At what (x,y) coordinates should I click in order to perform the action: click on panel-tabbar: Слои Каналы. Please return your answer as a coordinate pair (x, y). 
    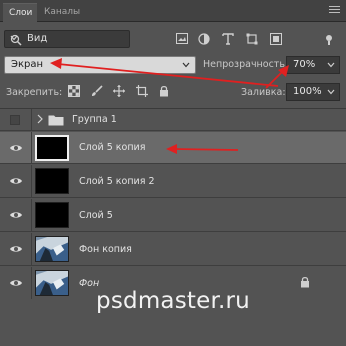
    Looking at the image, I should click on (173, 11).